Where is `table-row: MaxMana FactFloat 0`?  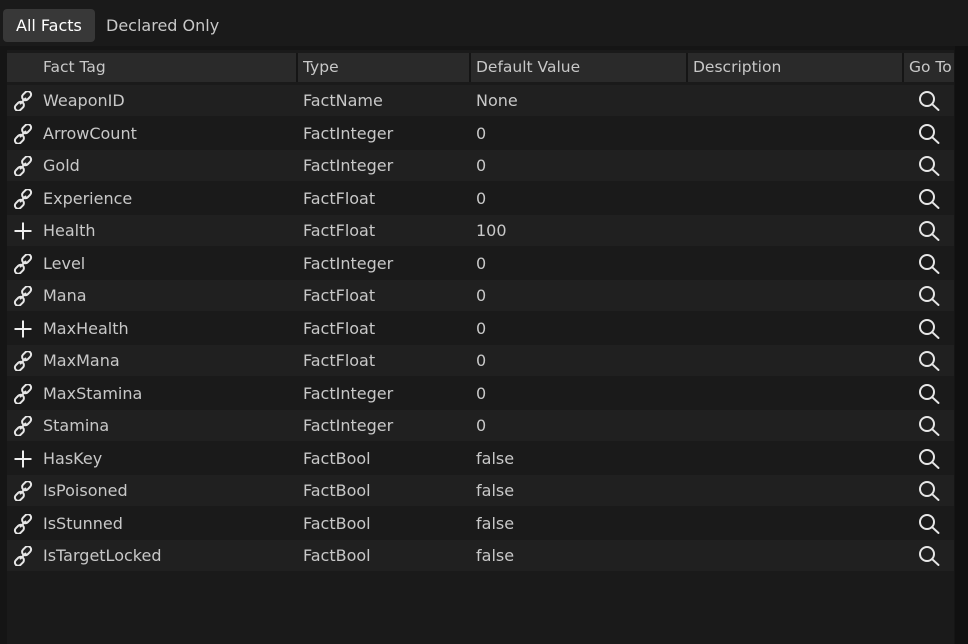
table-row: MaxMana FactFloat 0 is located at coordinates (480, 360).